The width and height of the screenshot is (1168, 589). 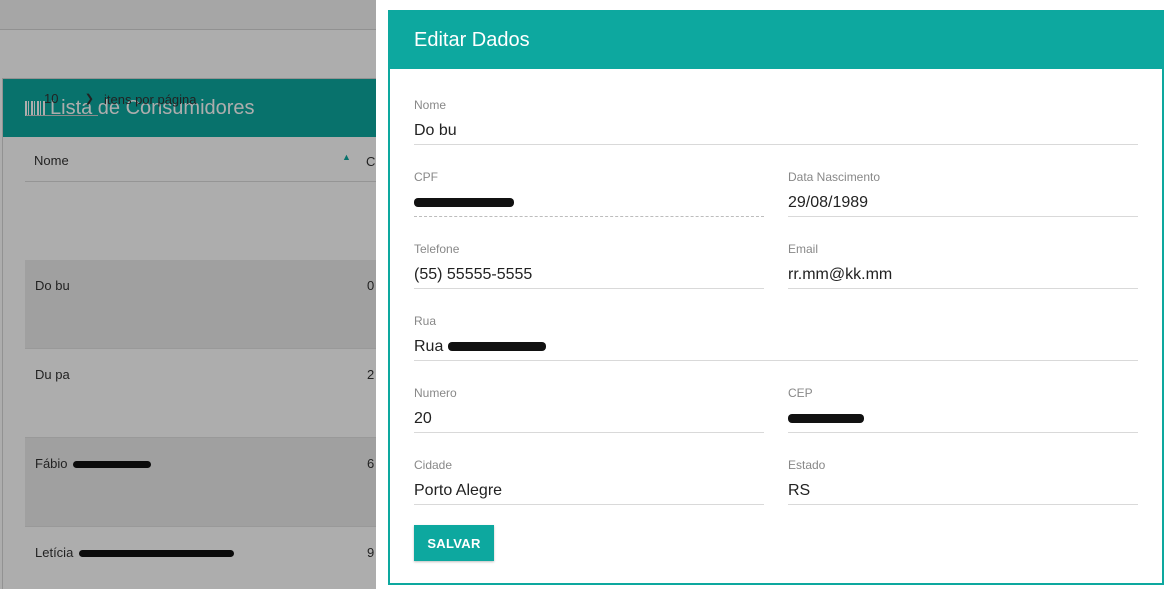 What do you see at coordinates (472, 40) in the screenshot?
I see `dialog-title: Editar Dados` at bounding box center [472, 40].